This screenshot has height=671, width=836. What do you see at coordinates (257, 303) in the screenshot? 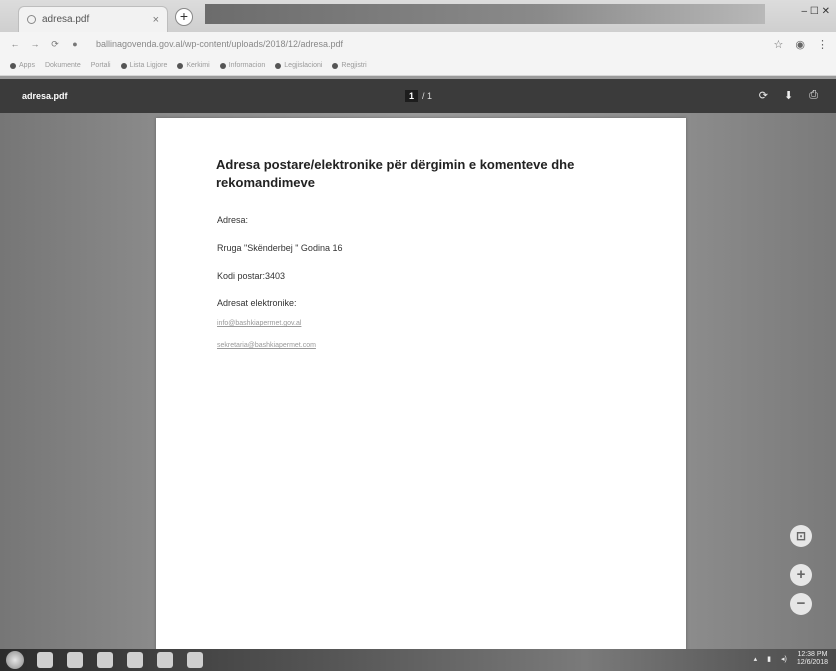
I see `emails-label: Adresat elektronike:` at bounding box center [257, 303].